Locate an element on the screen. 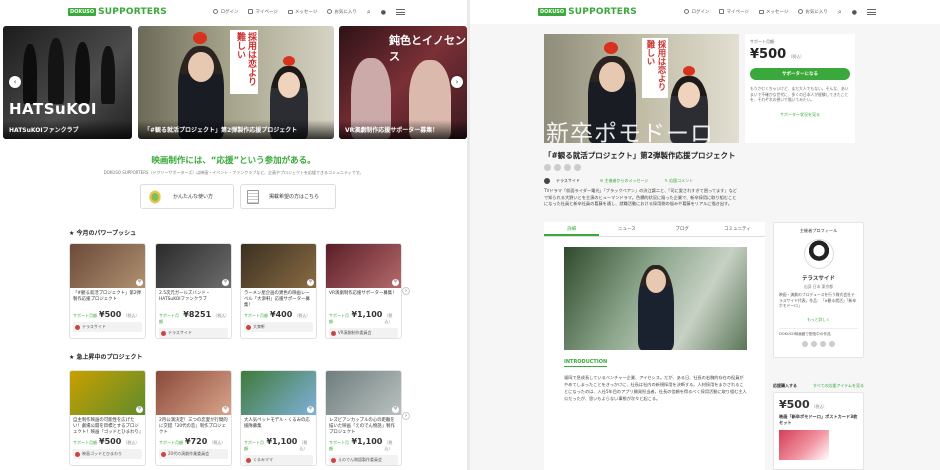 Image resolution: width=940 pixels, height=470 pixels. nav-mypage-label: マイページ is located at coordinates (266, 12).